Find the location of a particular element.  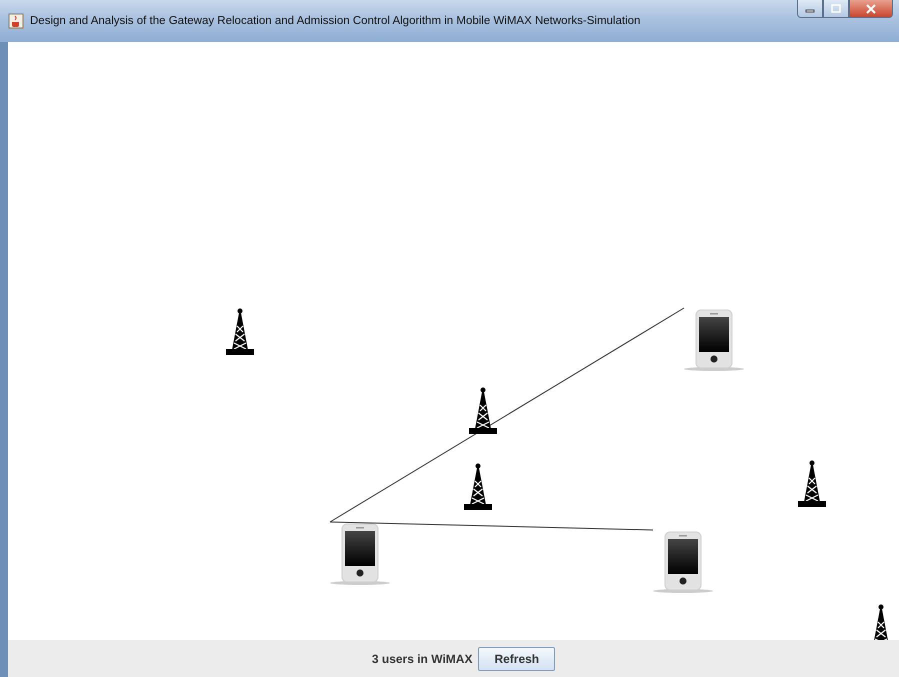

refresh-button: Refresh is located at coordinates (517, 658).